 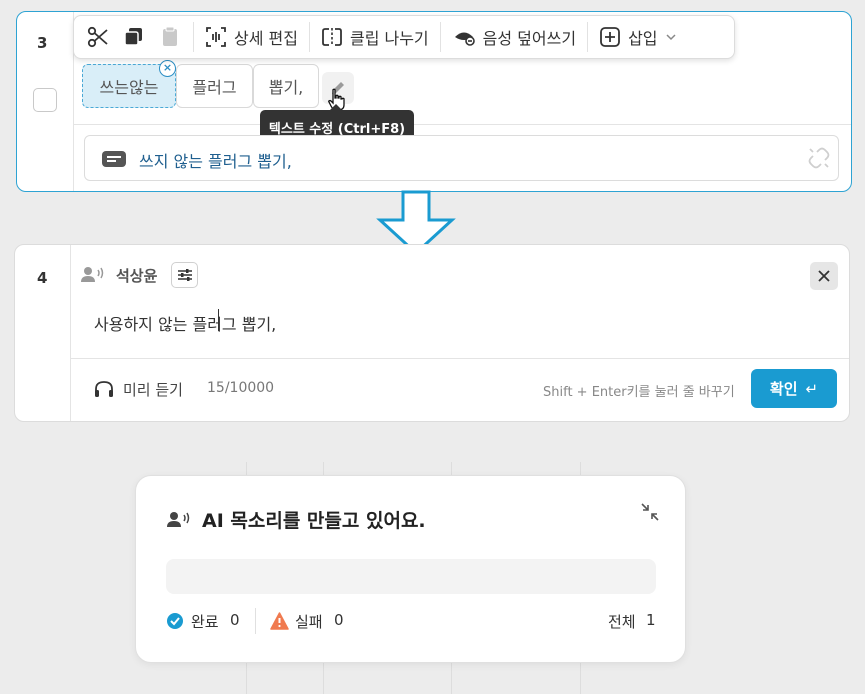 I want to click on split-clip-label: 클립 나누기, so click(x=389, y=38).